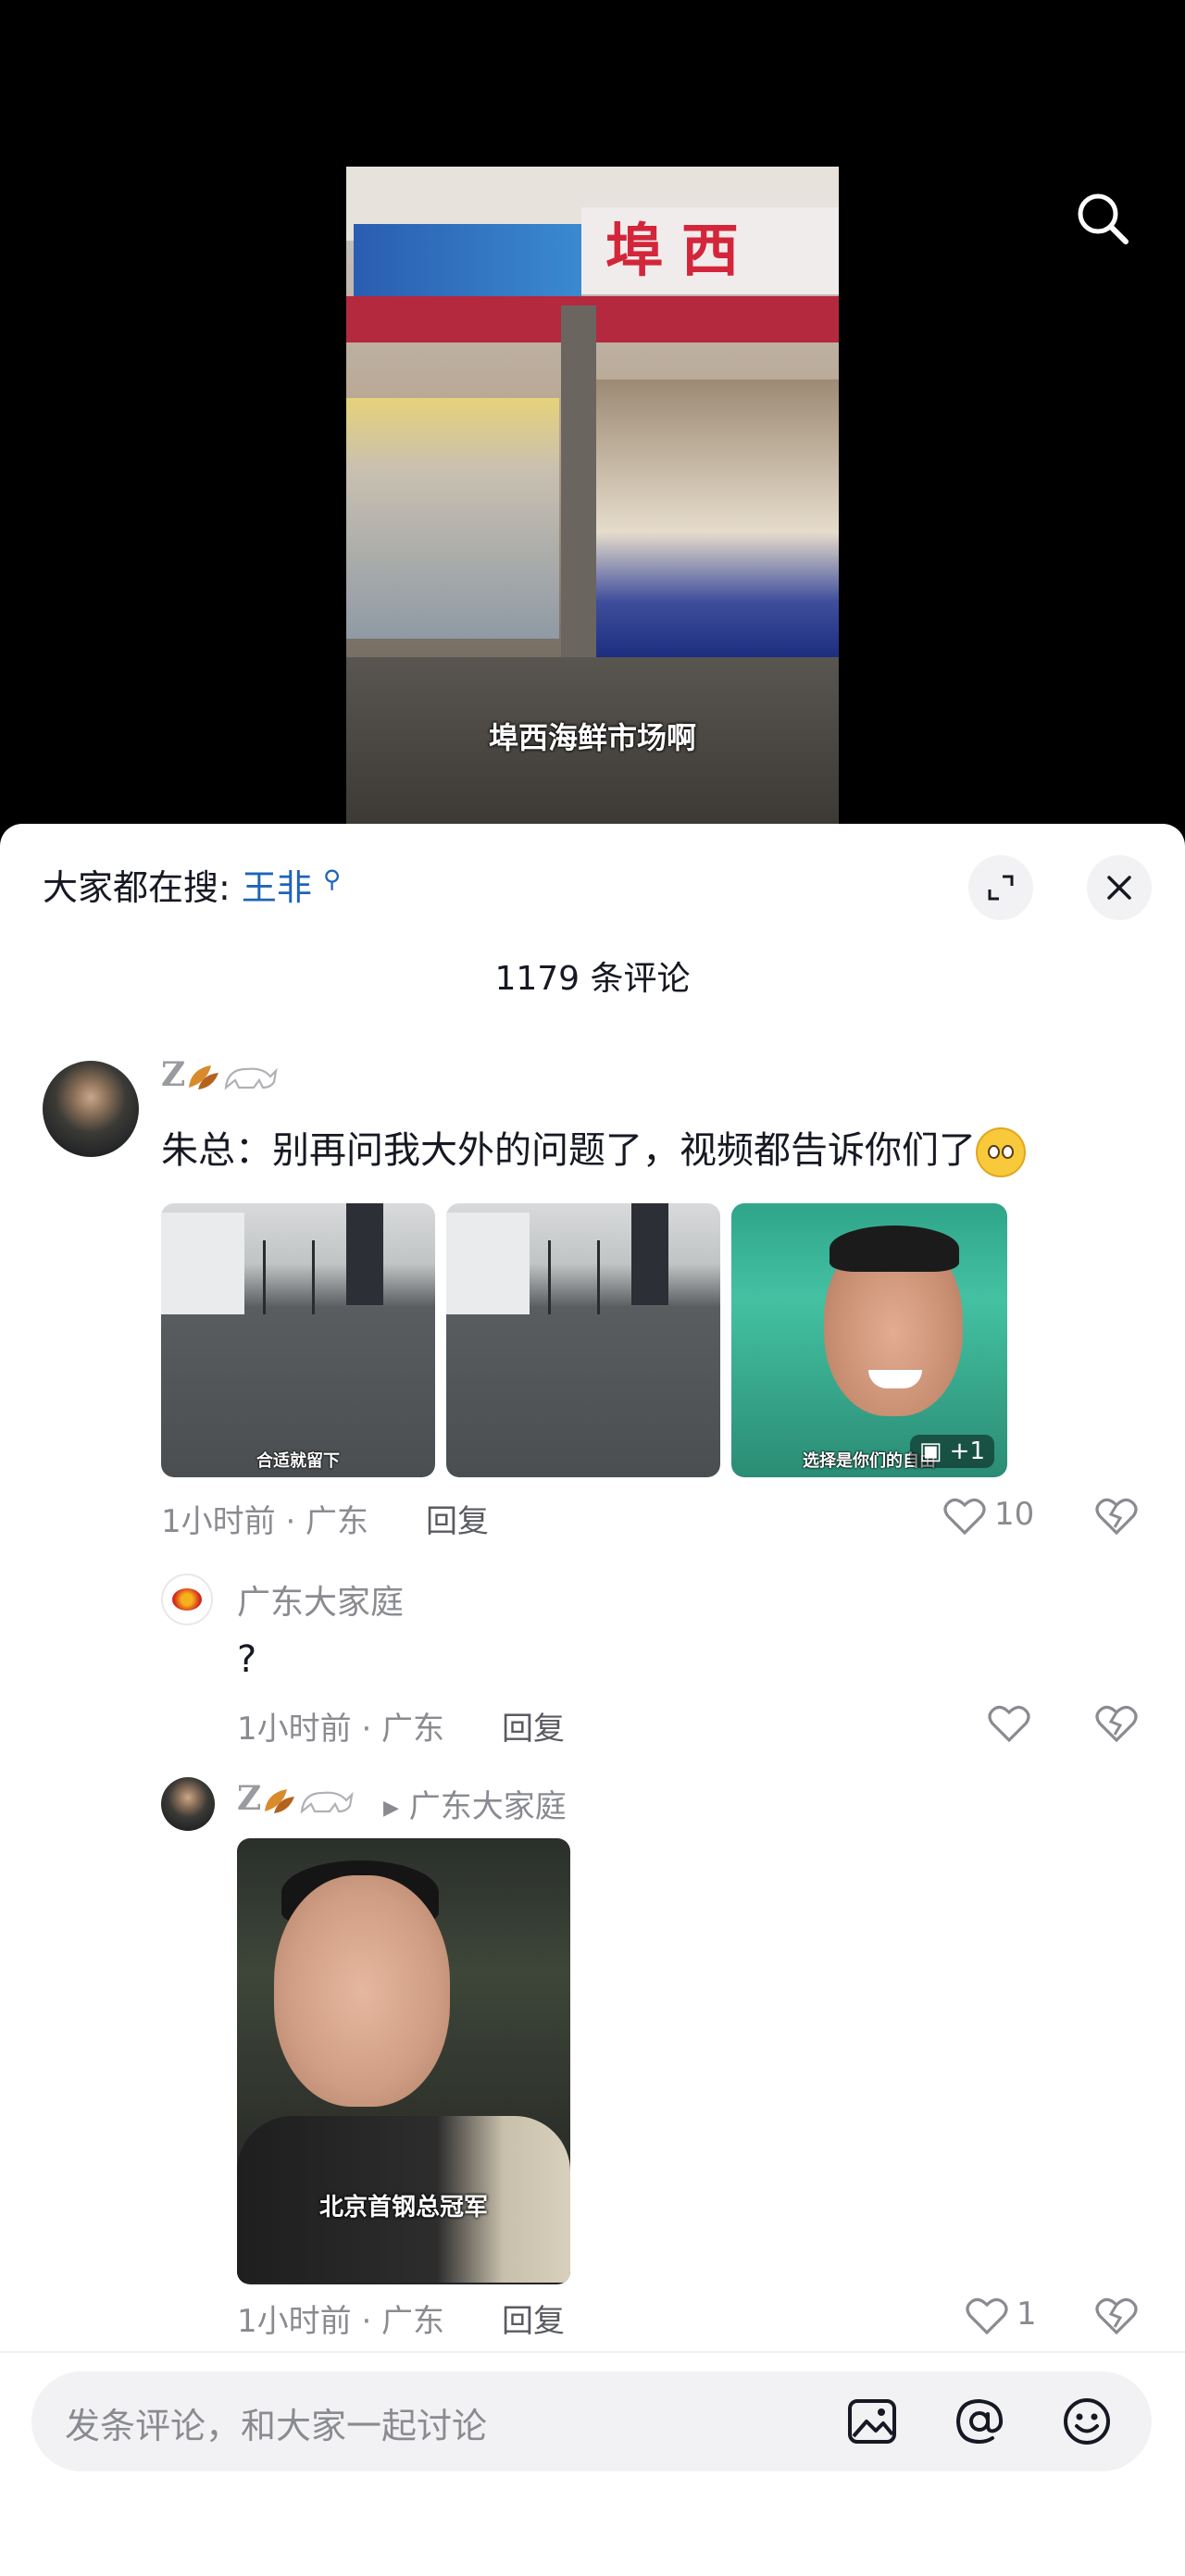 This screenshot has height=2576, width=1185. I want to click on comment-text: 朱总：别再问我大外的问题了，视频都告诉你们了, so click(593, 1148).